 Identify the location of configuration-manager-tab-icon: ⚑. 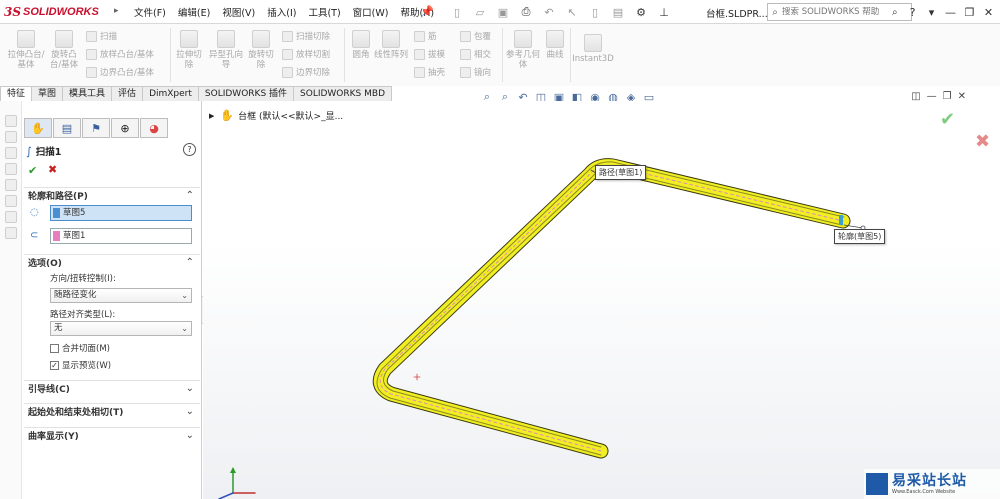
(96, 128).